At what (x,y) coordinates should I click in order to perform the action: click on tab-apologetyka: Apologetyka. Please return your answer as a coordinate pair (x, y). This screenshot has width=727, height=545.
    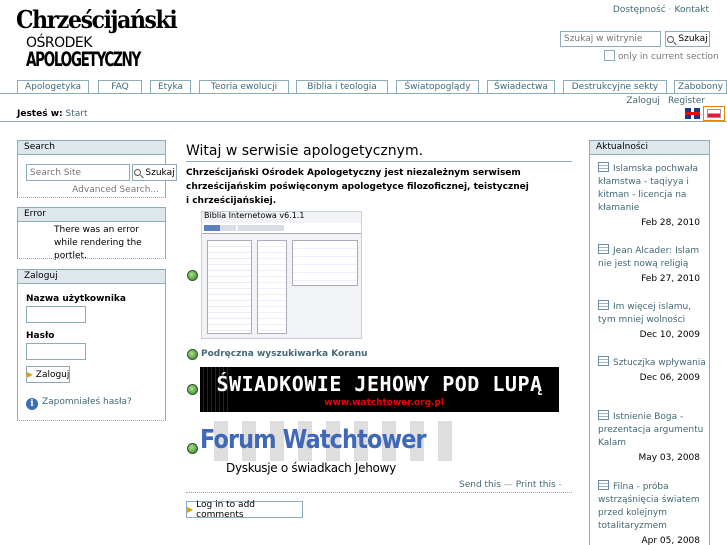
    Looking at the image, I should click on (53, 86).